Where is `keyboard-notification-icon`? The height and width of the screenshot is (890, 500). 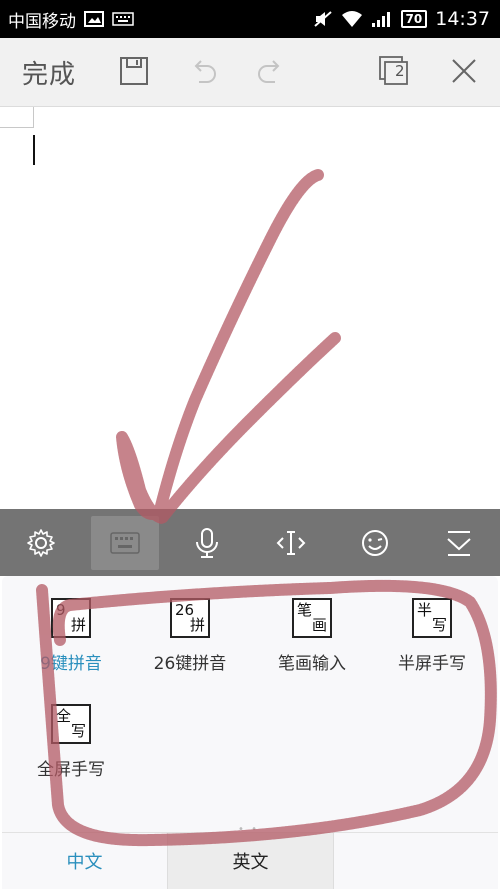
keyboard-notification-icon is located at coordinates (123, 19).